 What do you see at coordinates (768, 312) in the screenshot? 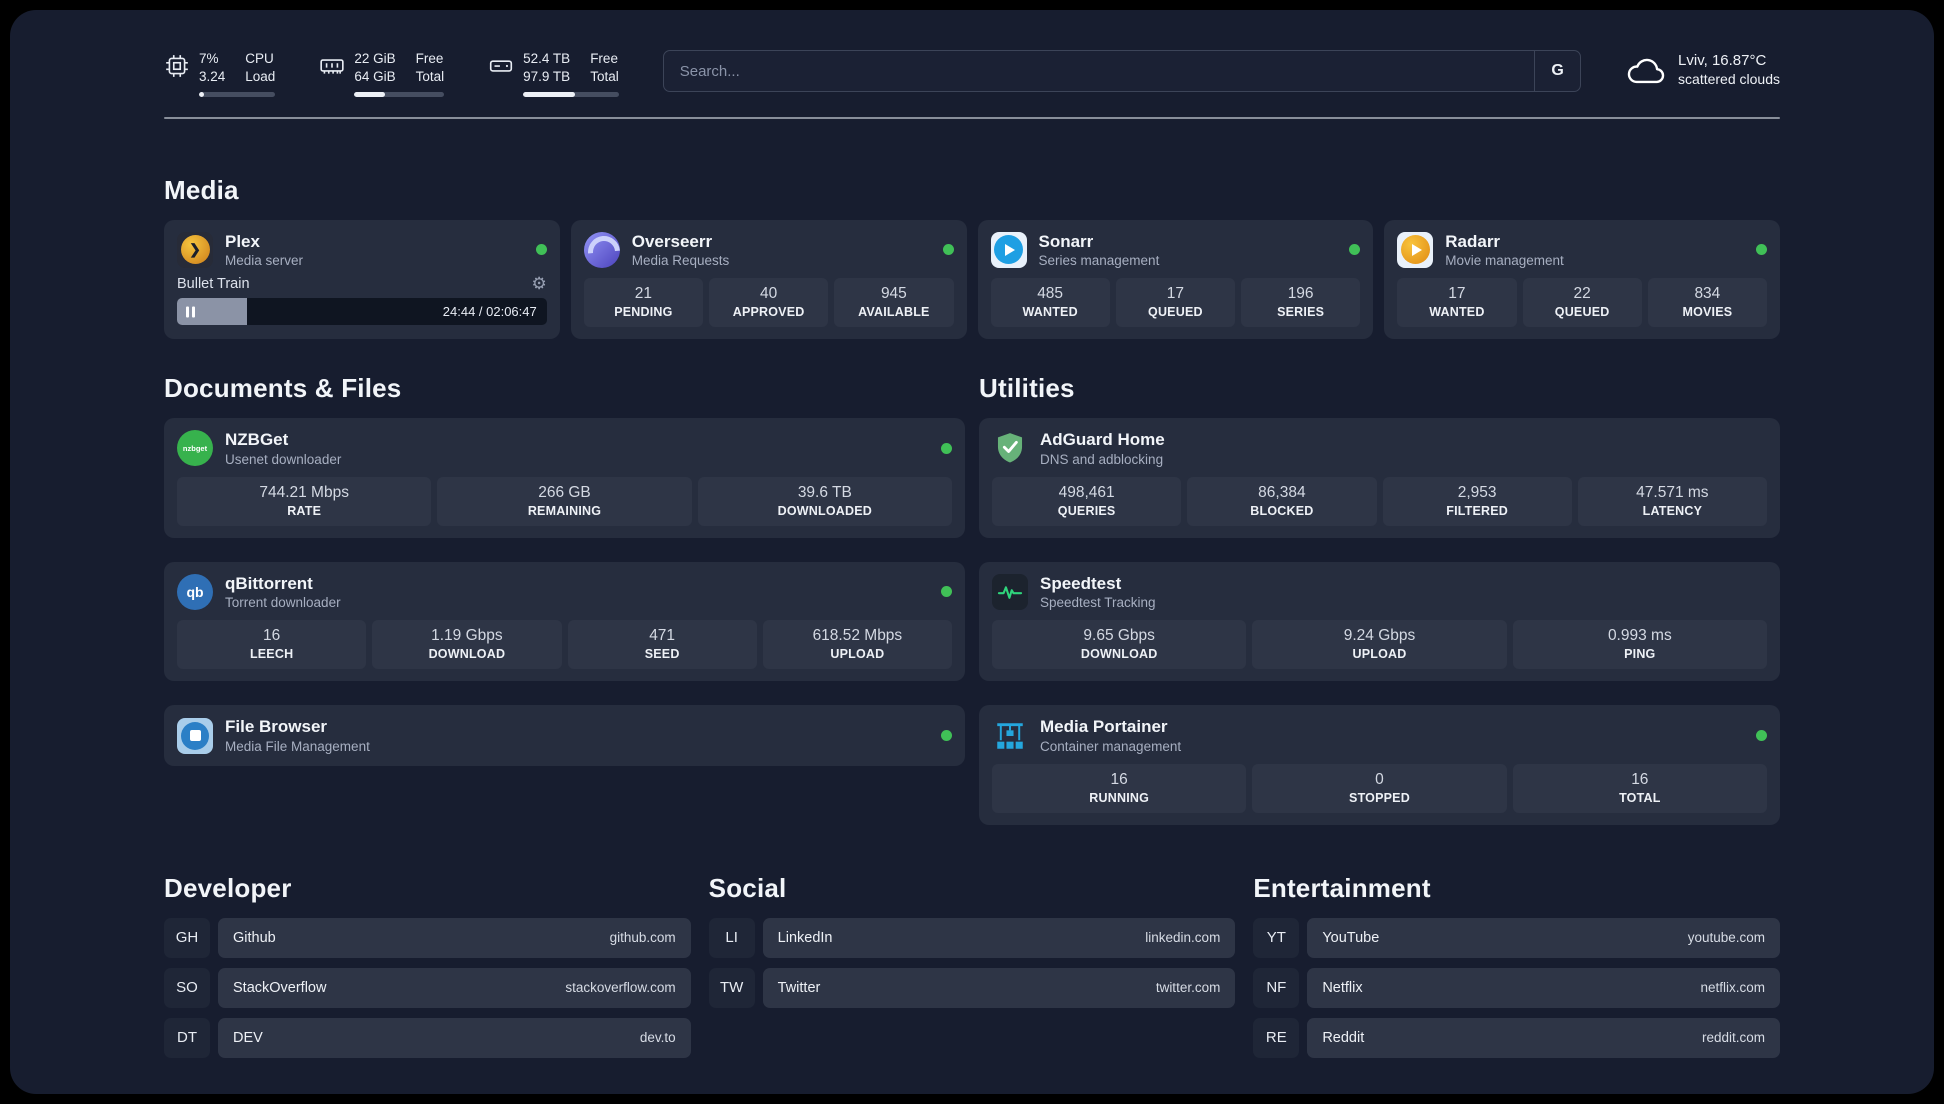
I see `stat-label: APPROVED` at bounding box center [768, 312].